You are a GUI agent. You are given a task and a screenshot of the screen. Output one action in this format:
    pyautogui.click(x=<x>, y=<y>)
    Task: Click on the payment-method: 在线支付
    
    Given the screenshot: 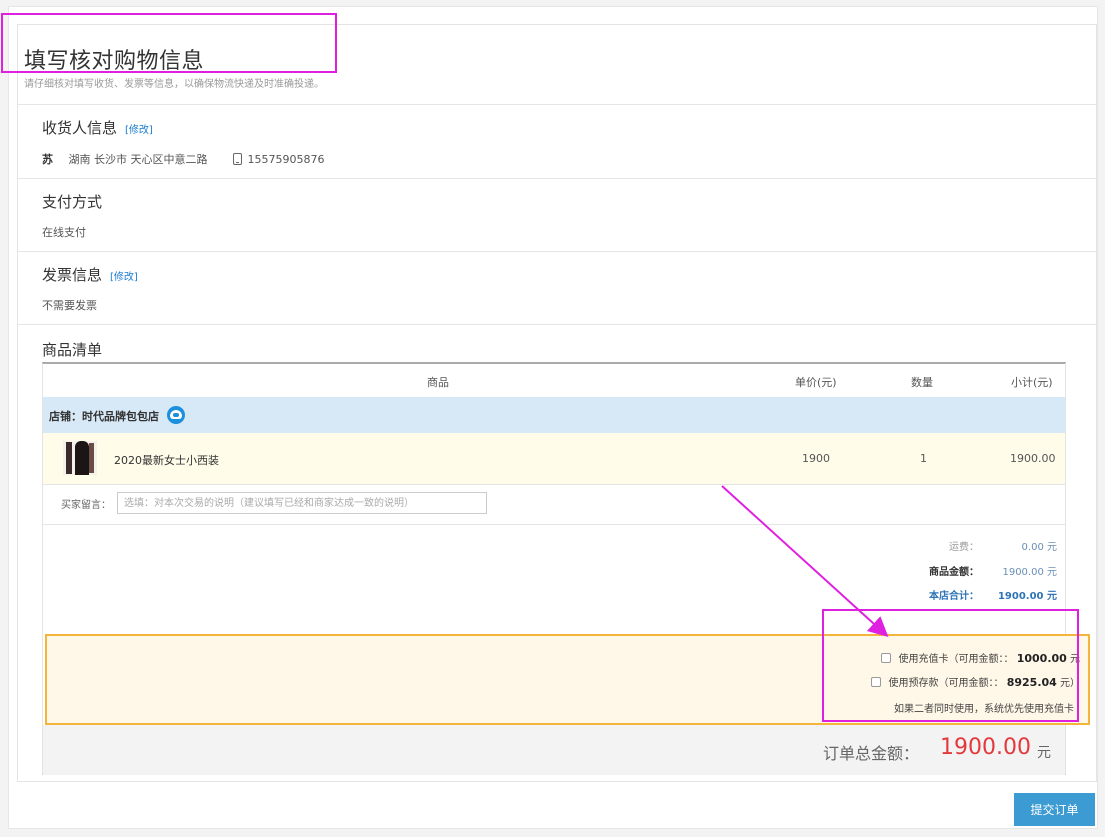 What is the action you would take?
    pyautogui.click(x=64, y=232)
    